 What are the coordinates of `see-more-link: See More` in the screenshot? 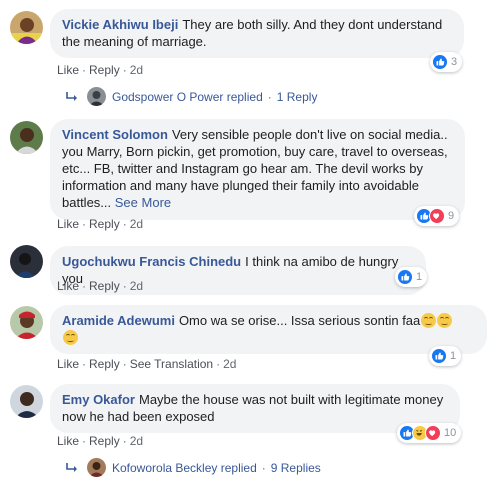 It's located at (143, 202).